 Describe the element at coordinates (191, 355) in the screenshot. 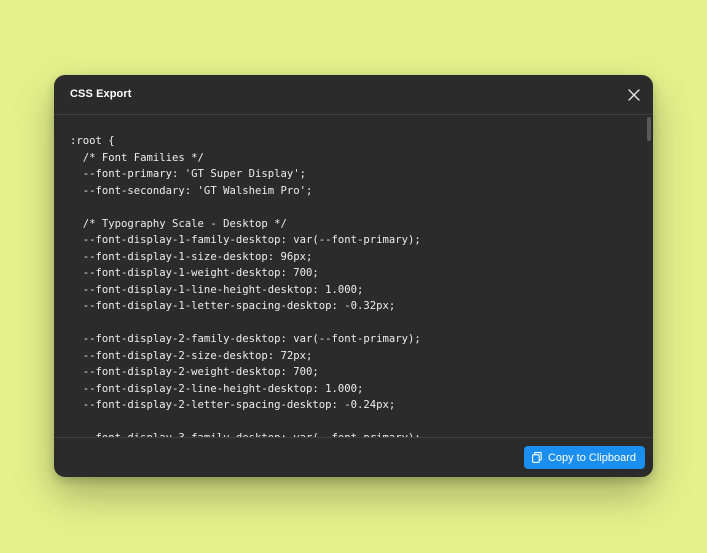

I see `code-line: --font-display-2-size-desktop: 72px;` at that location.